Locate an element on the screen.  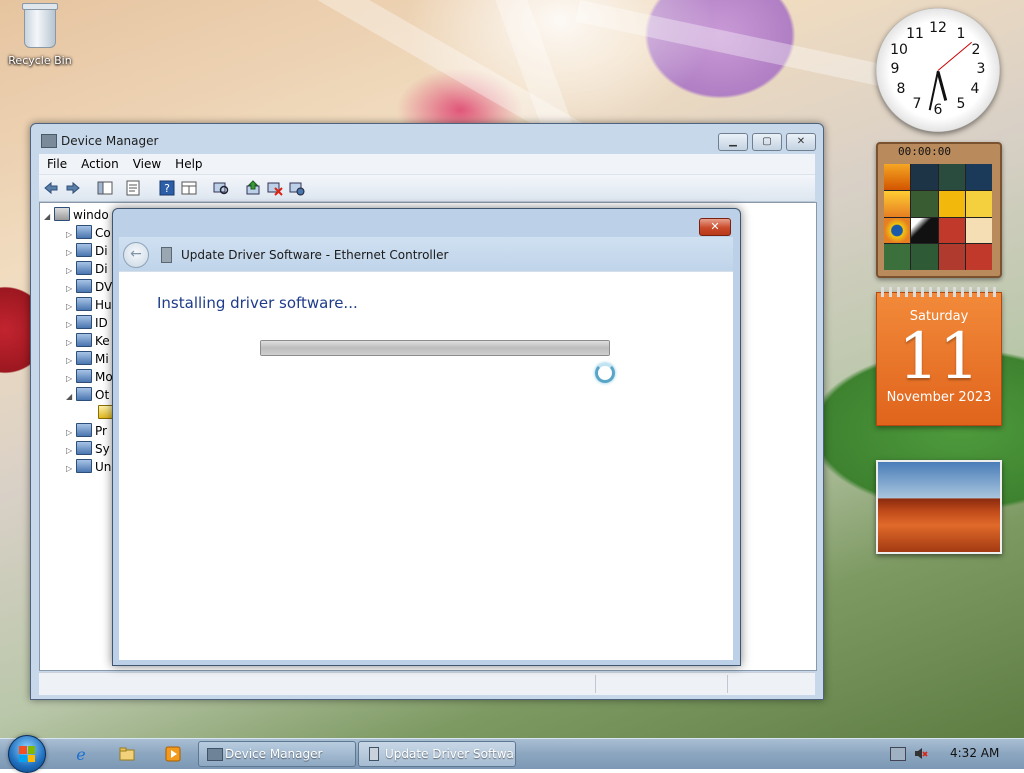
tree-item: ▷ Un is located at coordinates (88, 468).